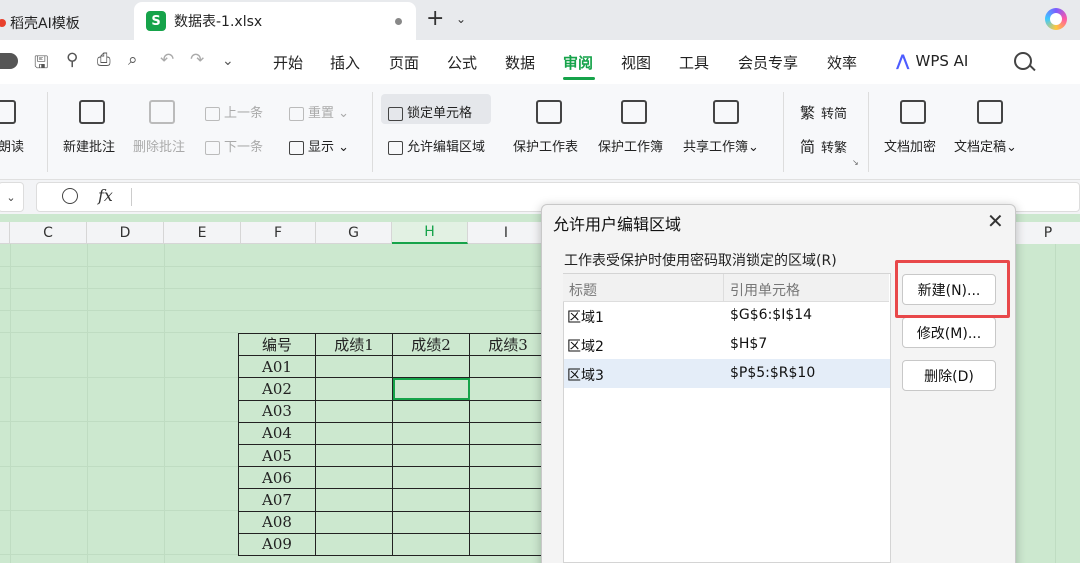 Image resolution: width=1080 pixels, height=563 pixels. I want to click on doc-encrypt-button: 文档加密, so click(910, 145).